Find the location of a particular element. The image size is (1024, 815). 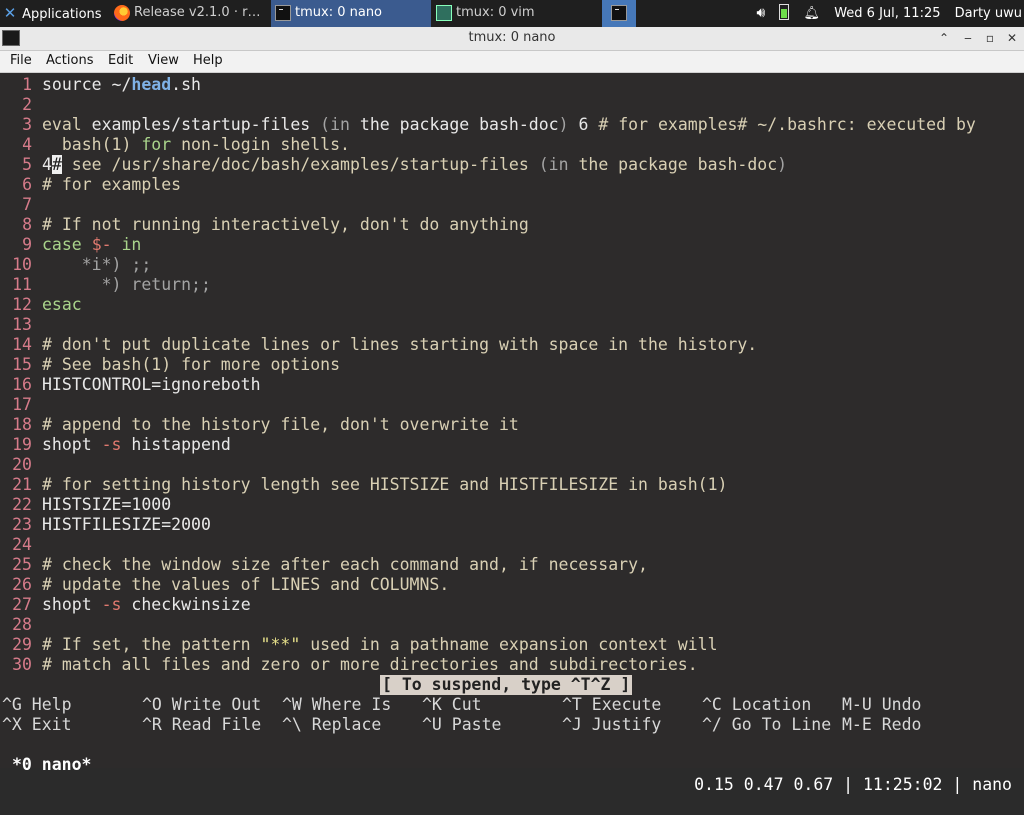

code-text: bash(1) is located at coordinates (92, 144).